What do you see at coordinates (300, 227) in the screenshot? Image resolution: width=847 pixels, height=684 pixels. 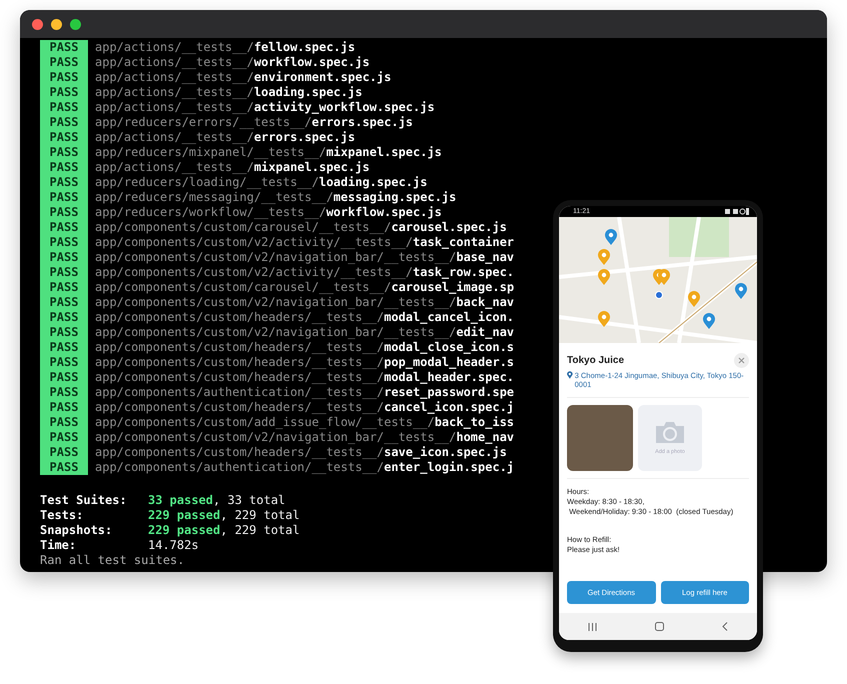 I see `test-file-path: app/components/custom/carousel/__tests__/carousel.spec.js` at bounding box center [300, 227].